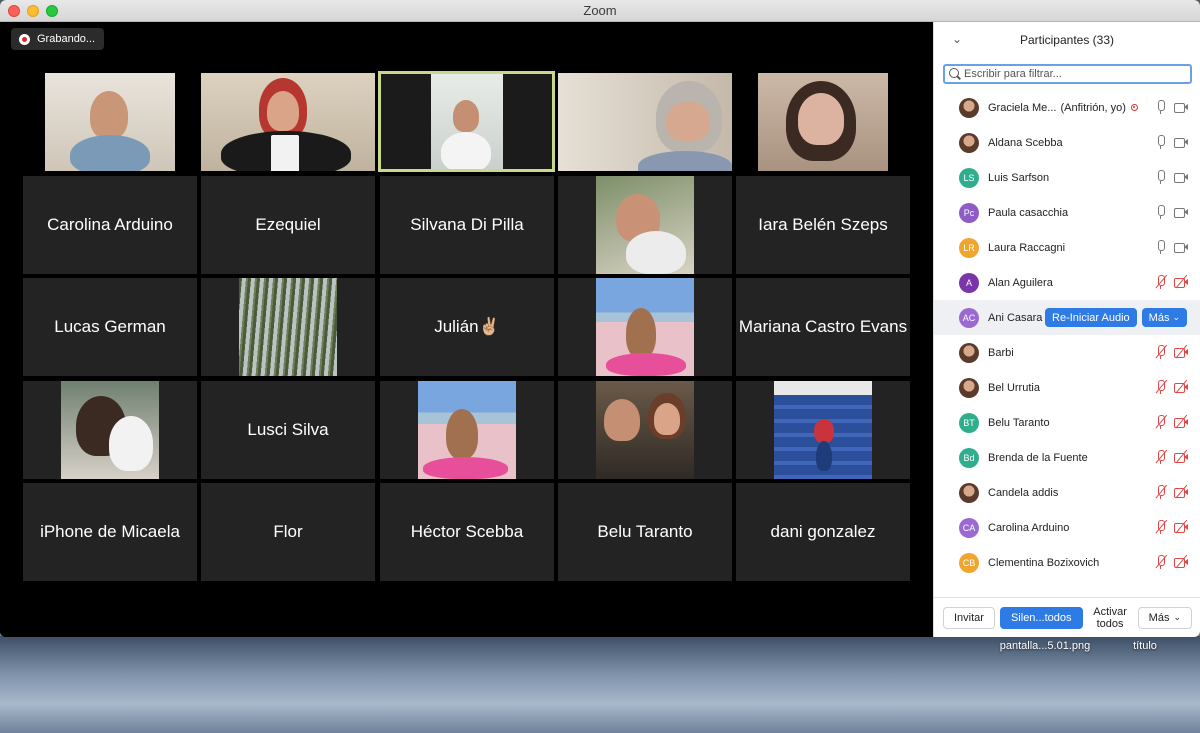 The width and height of the screenshot is (1200, 733). Describe the element at coordinates (33, 11) in the screenshot. I see `minimize-window-button` at that location.